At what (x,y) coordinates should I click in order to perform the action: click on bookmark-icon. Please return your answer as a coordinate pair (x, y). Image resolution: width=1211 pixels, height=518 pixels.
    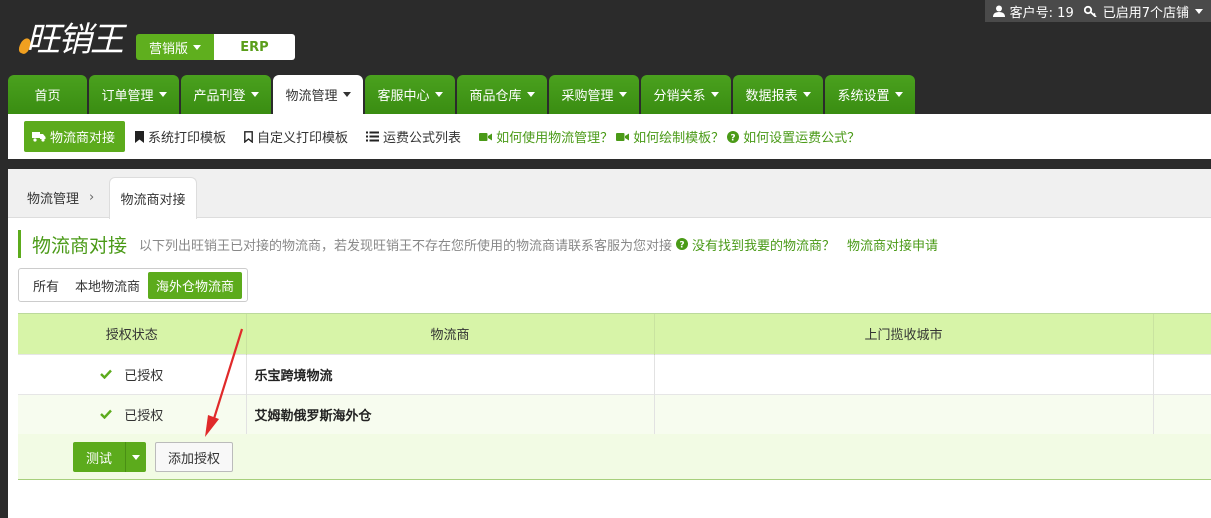
    Looking at the image, I should click on (140, 136).